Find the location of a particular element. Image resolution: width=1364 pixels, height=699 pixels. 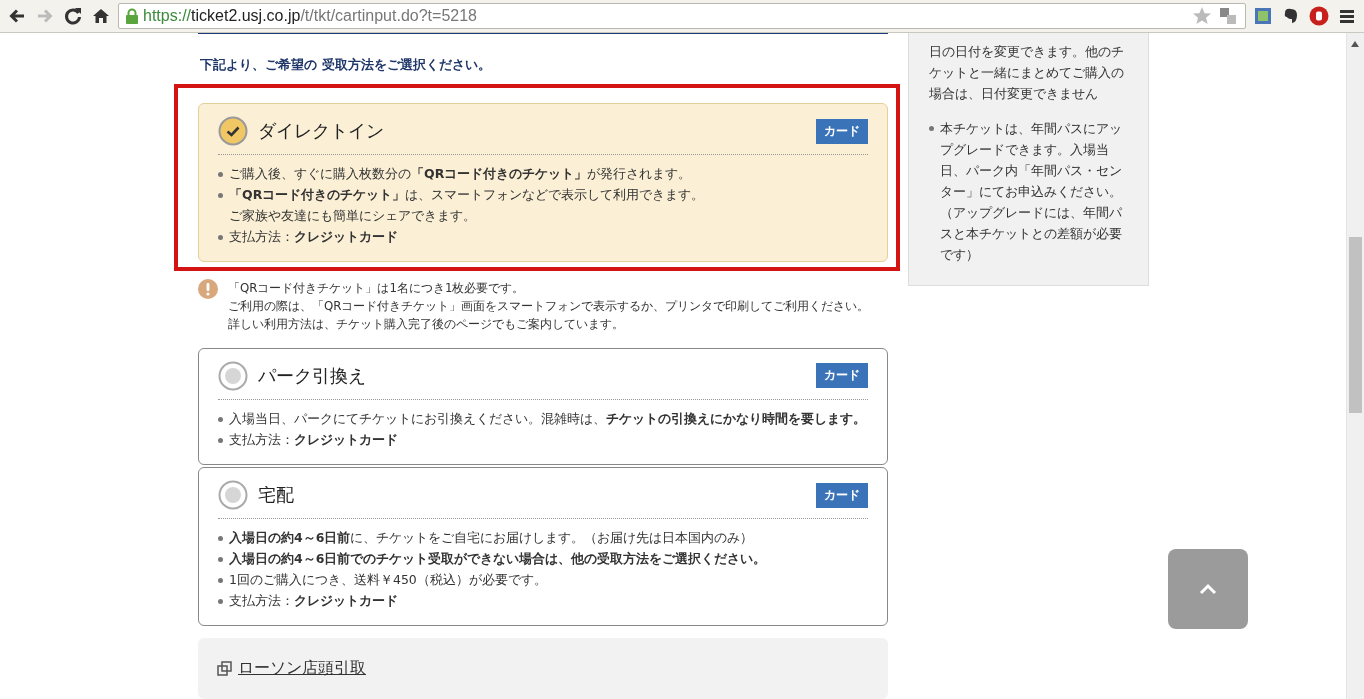

option-detail-text: 入場日の約4～6日前に、チケットをご自宅にお届けします。（お届け先は日本国内のみ） is located at coordinates (491, 538).